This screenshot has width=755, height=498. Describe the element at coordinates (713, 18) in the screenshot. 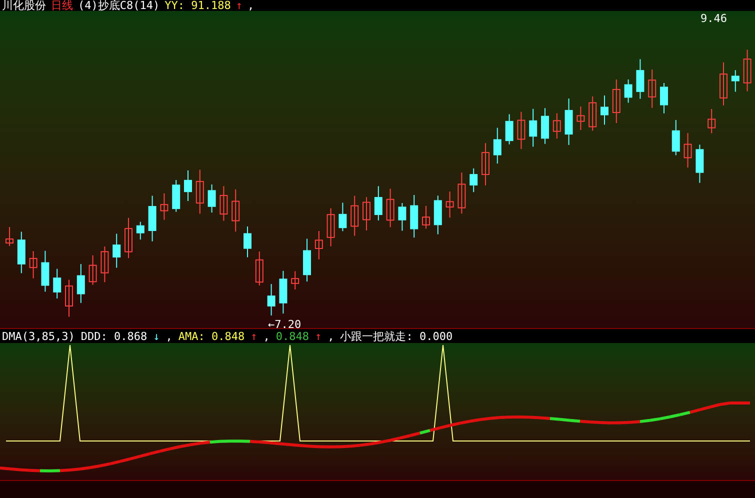

I see `price-label: 9.46` at that location.